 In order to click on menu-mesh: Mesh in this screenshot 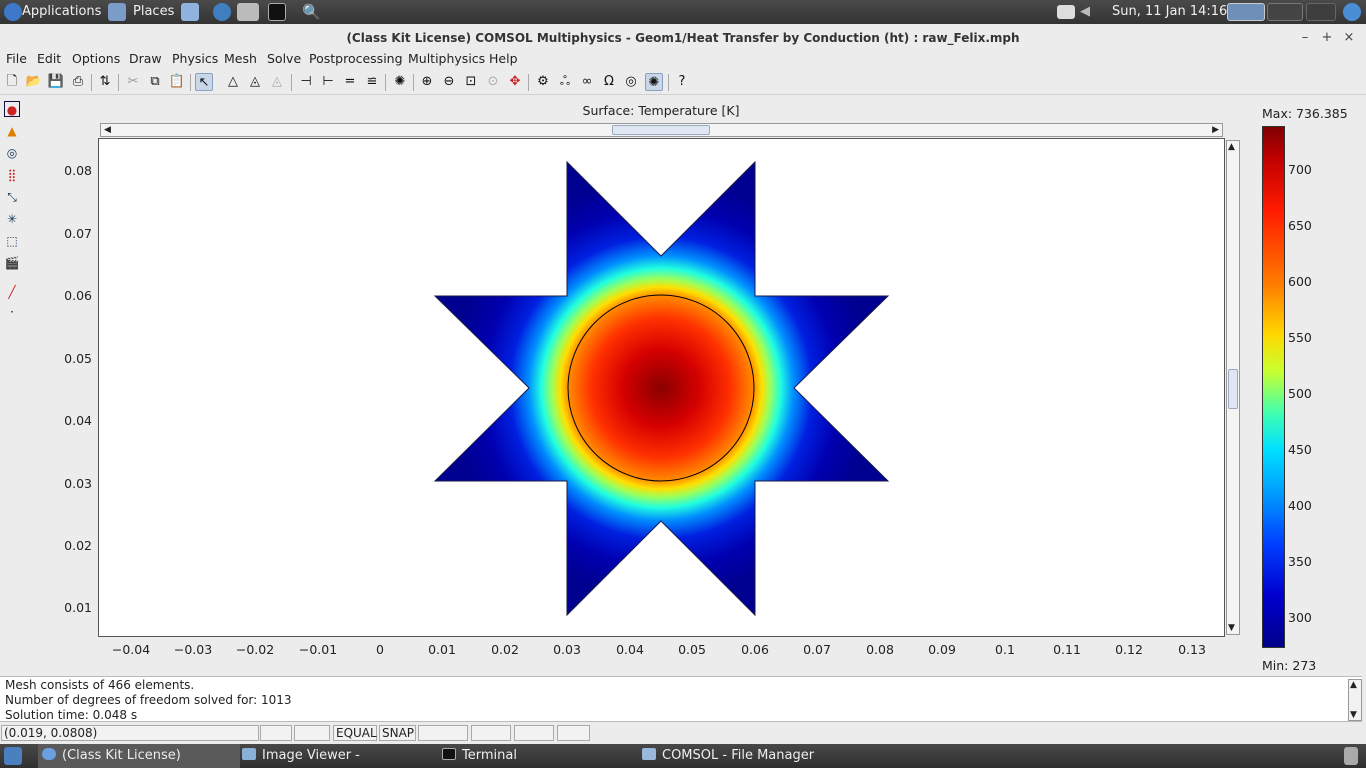, I will do `click(240, 58)`.